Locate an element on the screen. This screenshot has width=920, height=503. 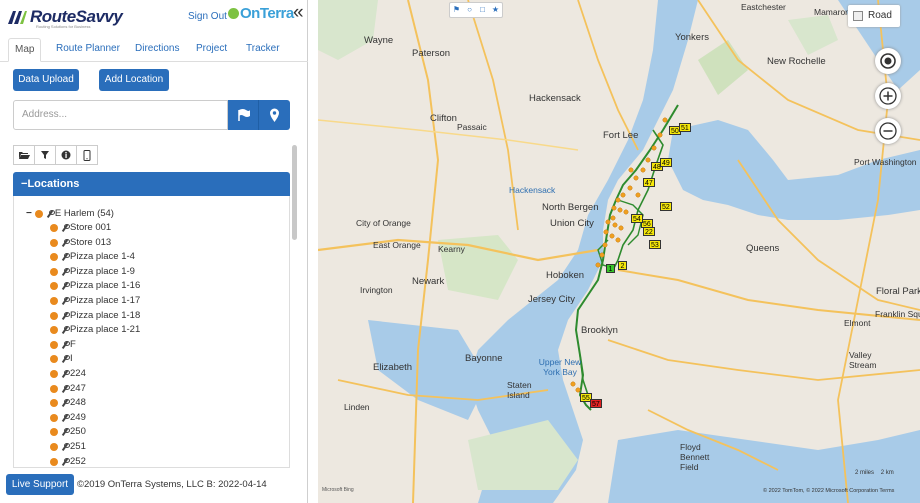
draw-star-icon: ★ is located at coordinates (495, 10).